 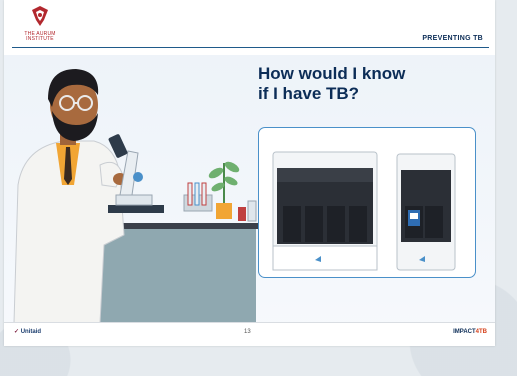 What do you see at coordinates (31, 332) in the screenshot?
I see `unitaid-name: Unitaid` at bounding box center [31, 332].